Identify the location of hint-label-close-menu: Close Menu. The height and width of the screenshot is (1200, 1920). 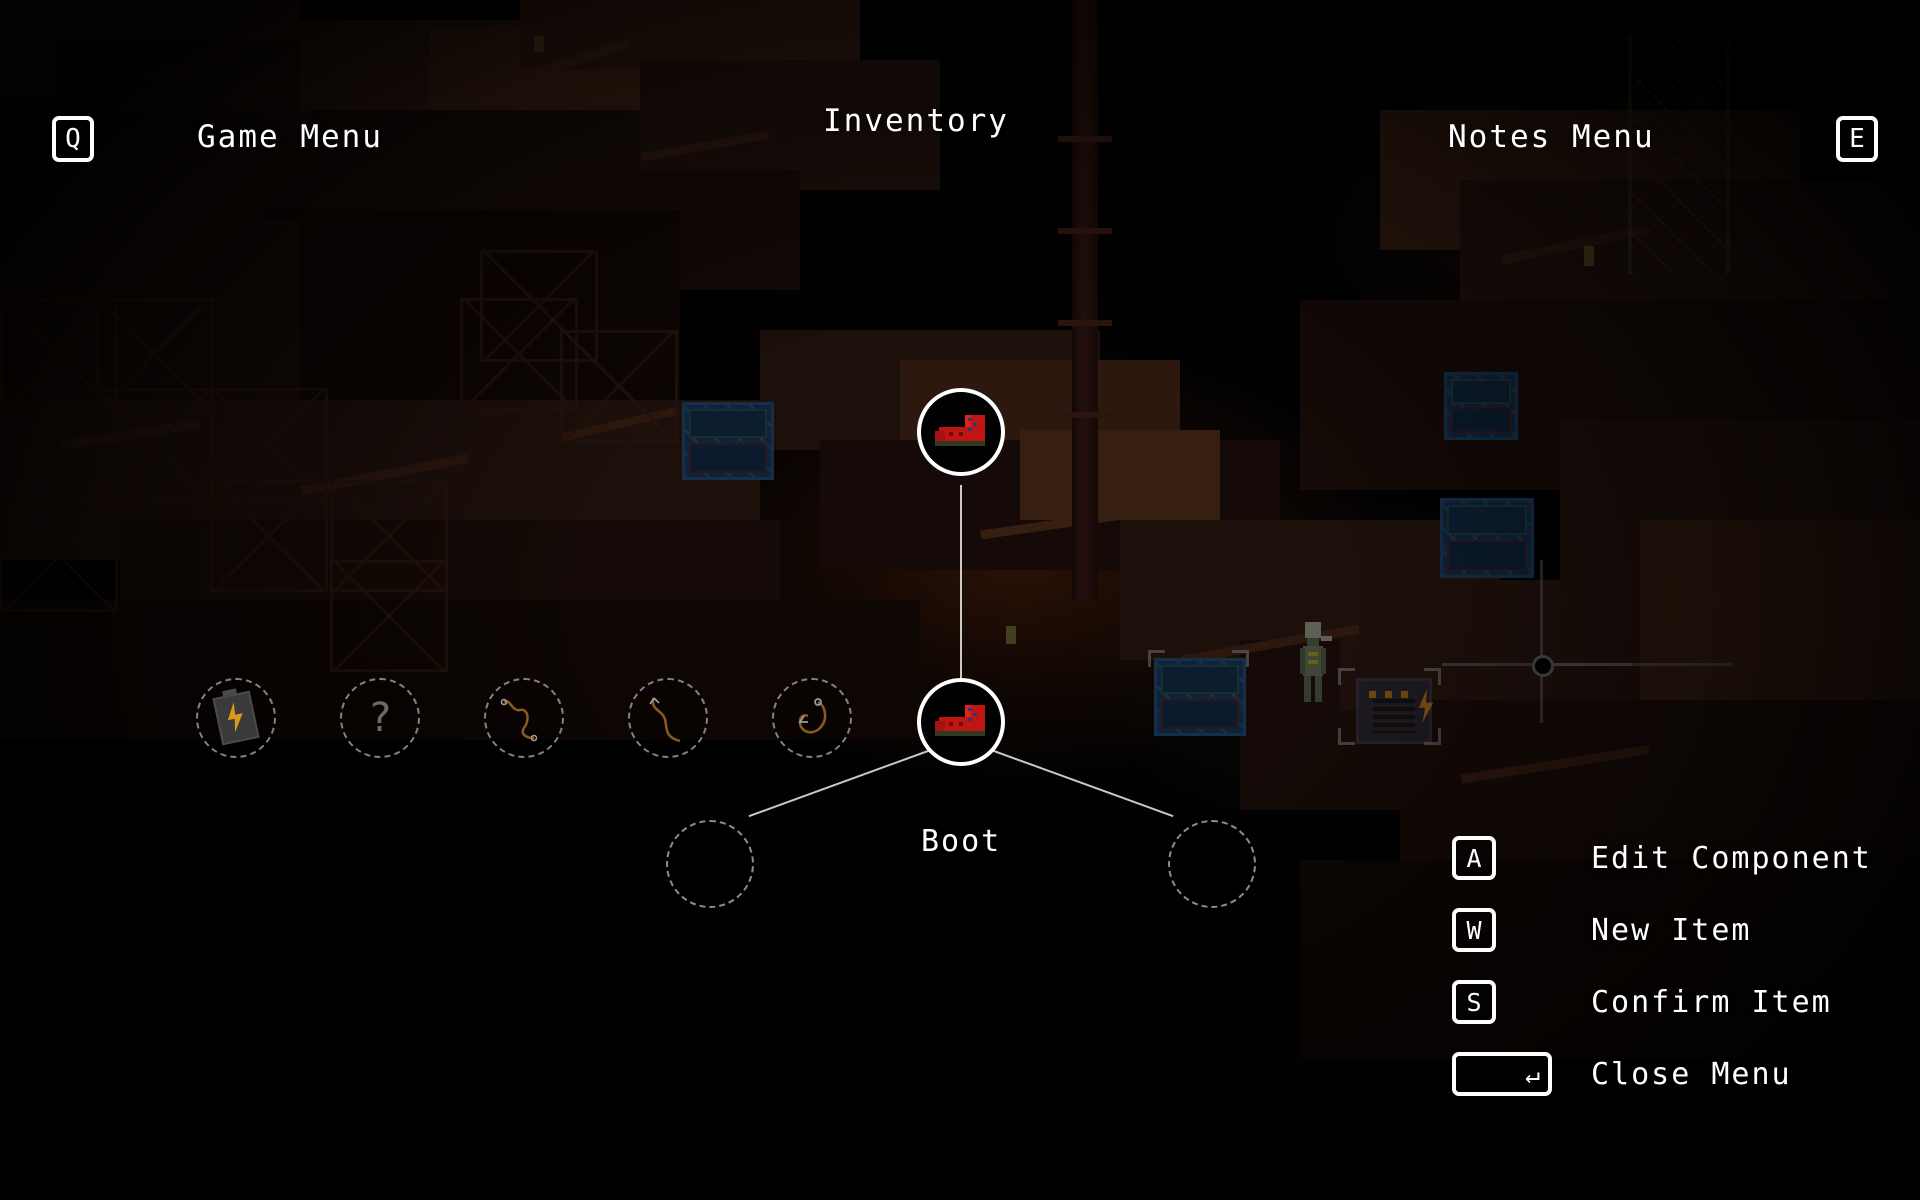
(1691, 1074).